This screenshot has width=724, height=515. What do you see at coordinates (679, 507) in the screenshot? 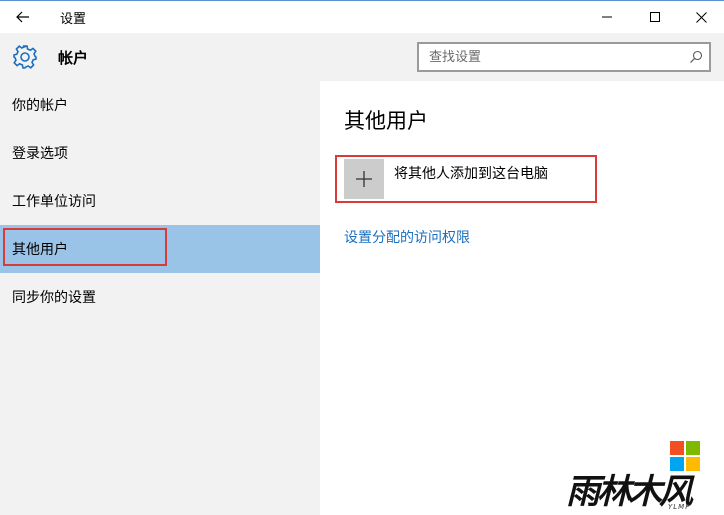
I see `watermark-sub-text: YLMF` at bounding box center [679, 507].